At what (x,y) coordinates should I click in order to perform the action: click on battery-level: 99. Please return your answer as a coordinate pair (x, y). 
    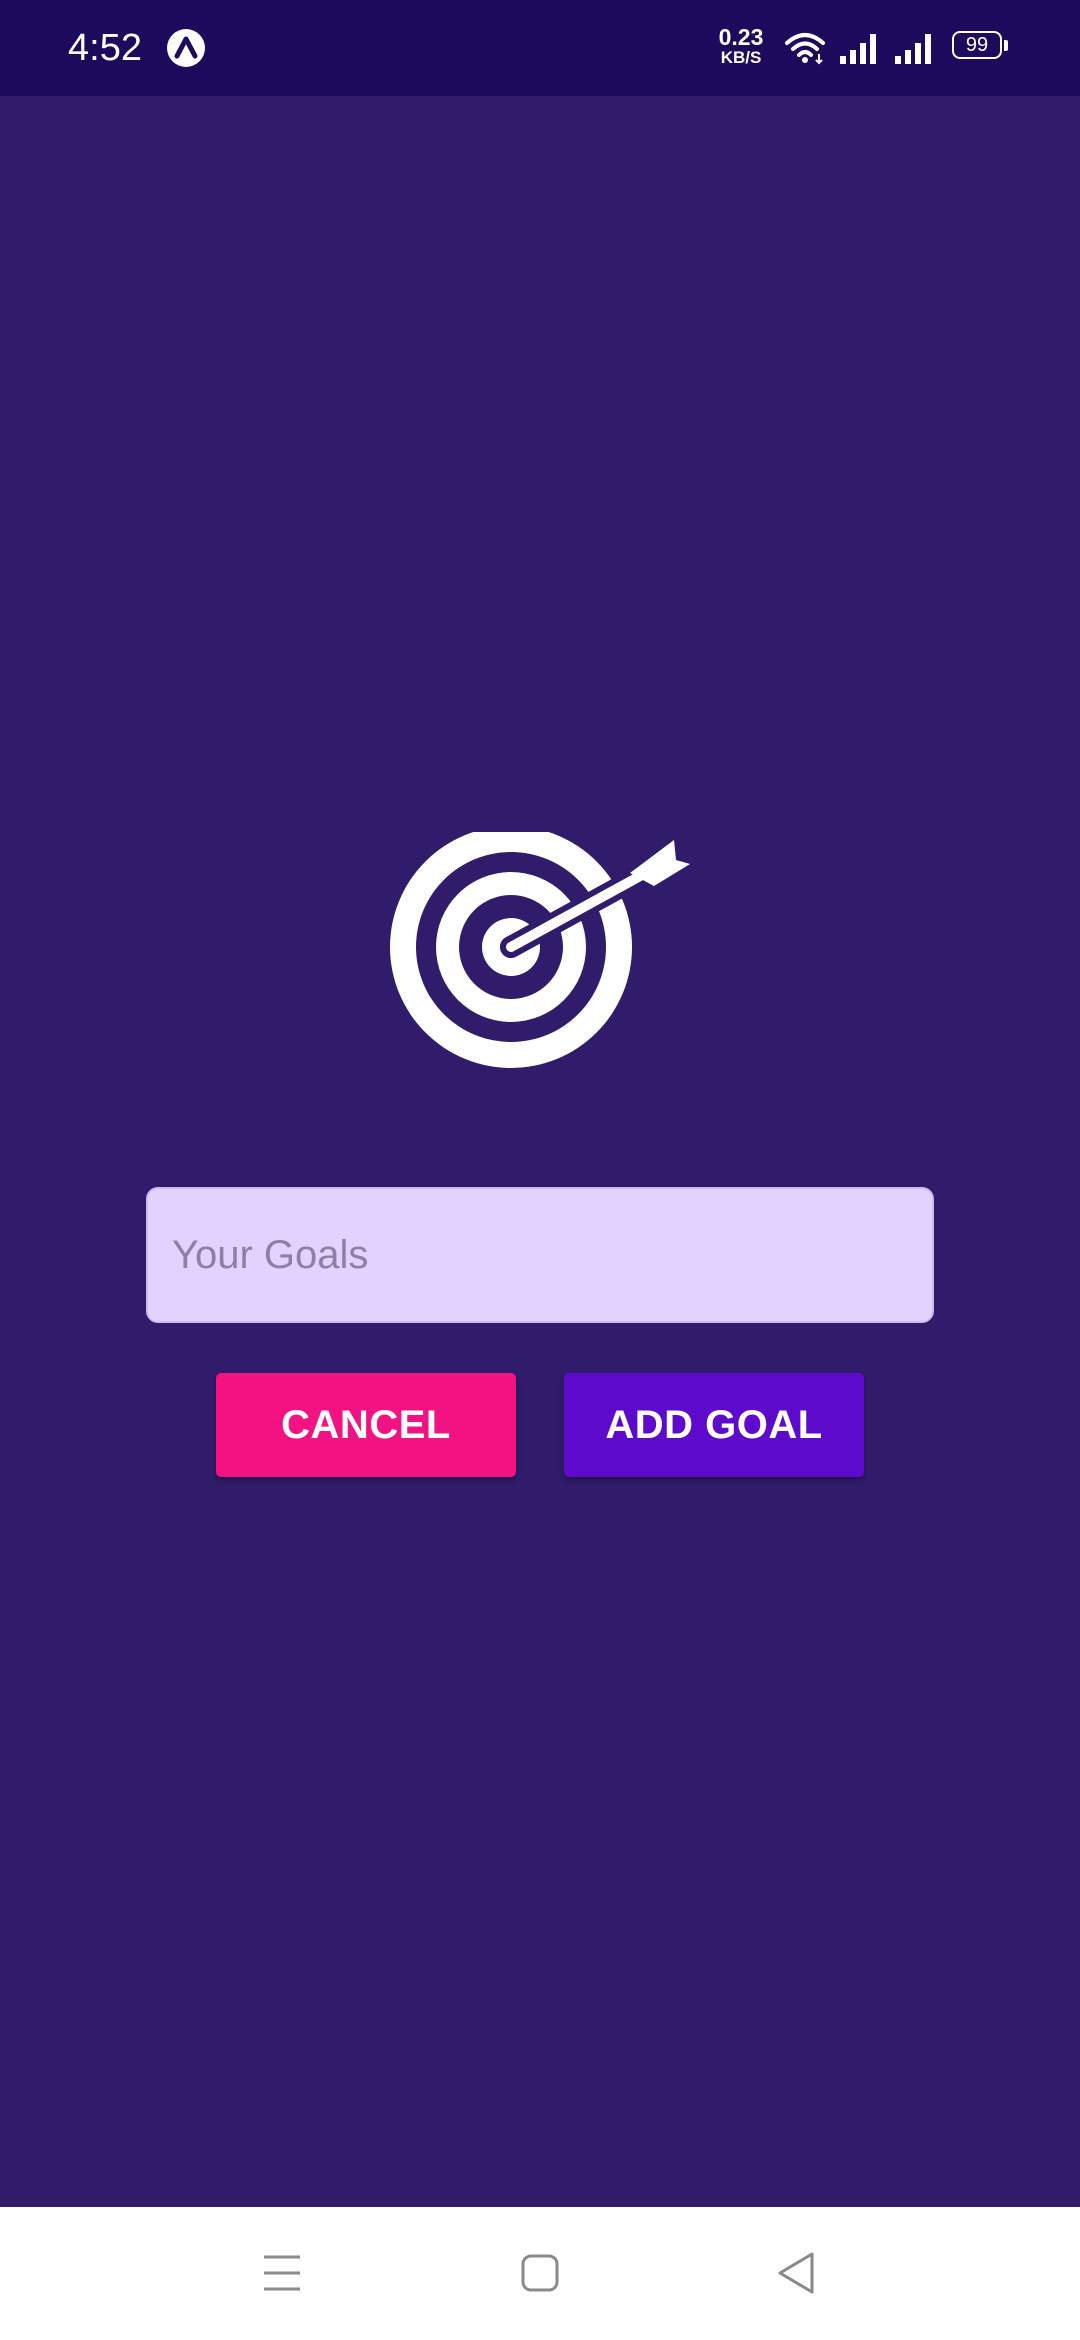
    Looking at the image, I should click on (977, 45).